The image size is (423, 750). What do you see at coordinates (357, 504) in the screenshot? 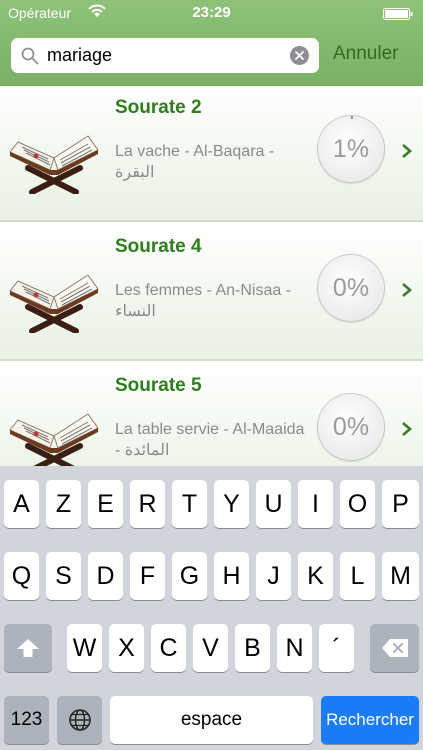
I see `key-o: O` at bounding box center [357, 504].